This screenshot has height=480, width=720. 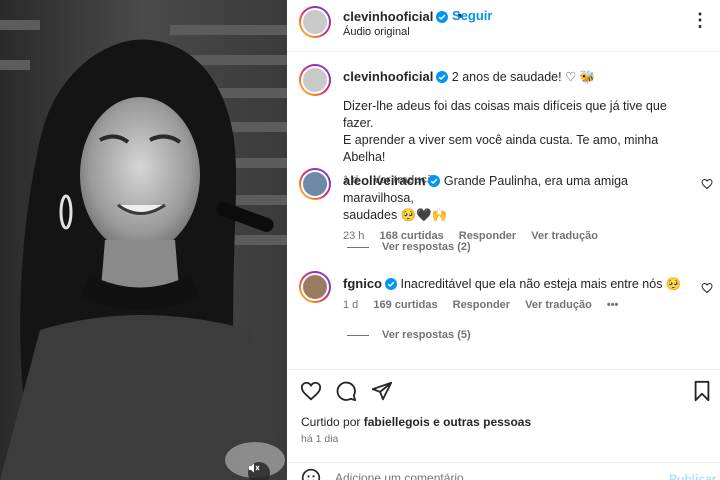 I want to click on add-comment-bar: Publicar, so click(x=503, y=471).